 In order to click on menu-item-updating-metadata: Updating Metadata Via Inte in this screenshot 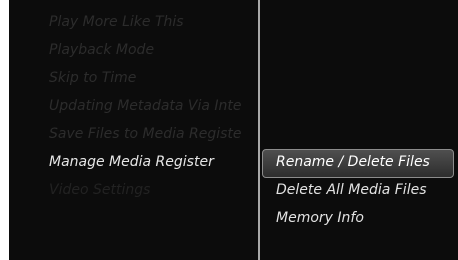, I will do `click(153, 106)`.